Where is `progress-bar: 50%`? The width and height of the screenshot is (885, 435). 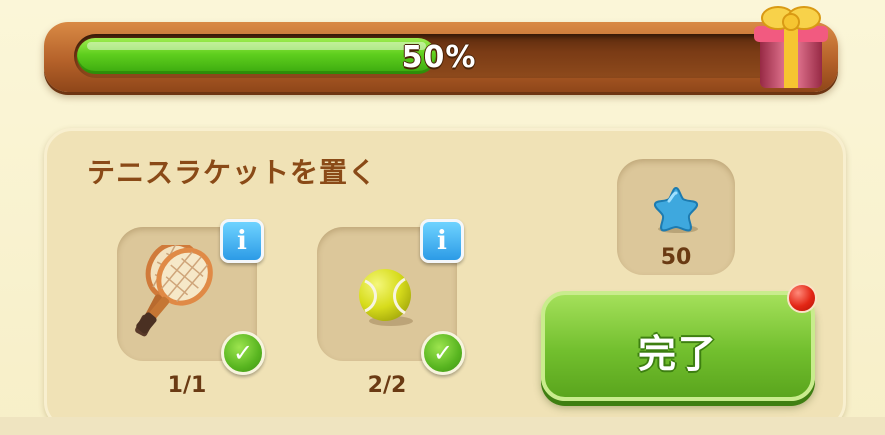
progress-bar: 50% is located at coordinates (441, 57).